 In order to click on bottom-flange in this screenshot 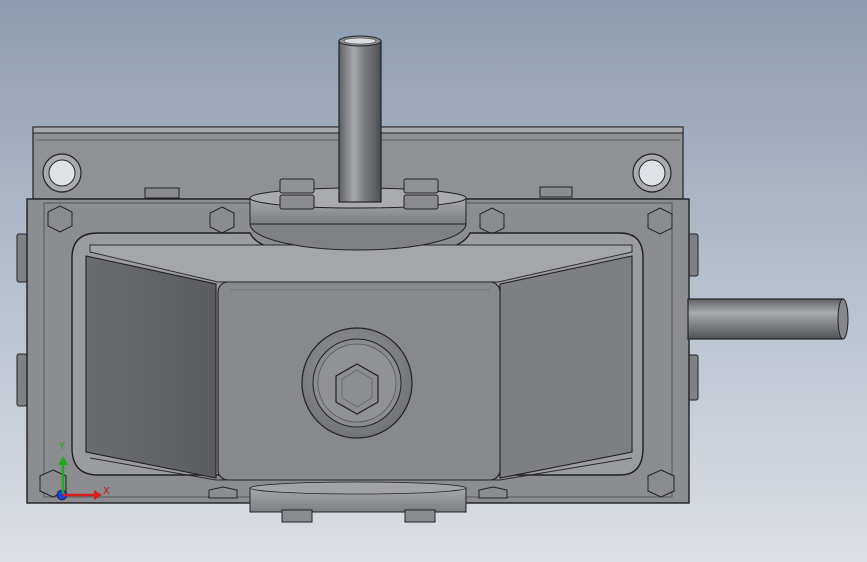, I will do `click(358, 502)`.